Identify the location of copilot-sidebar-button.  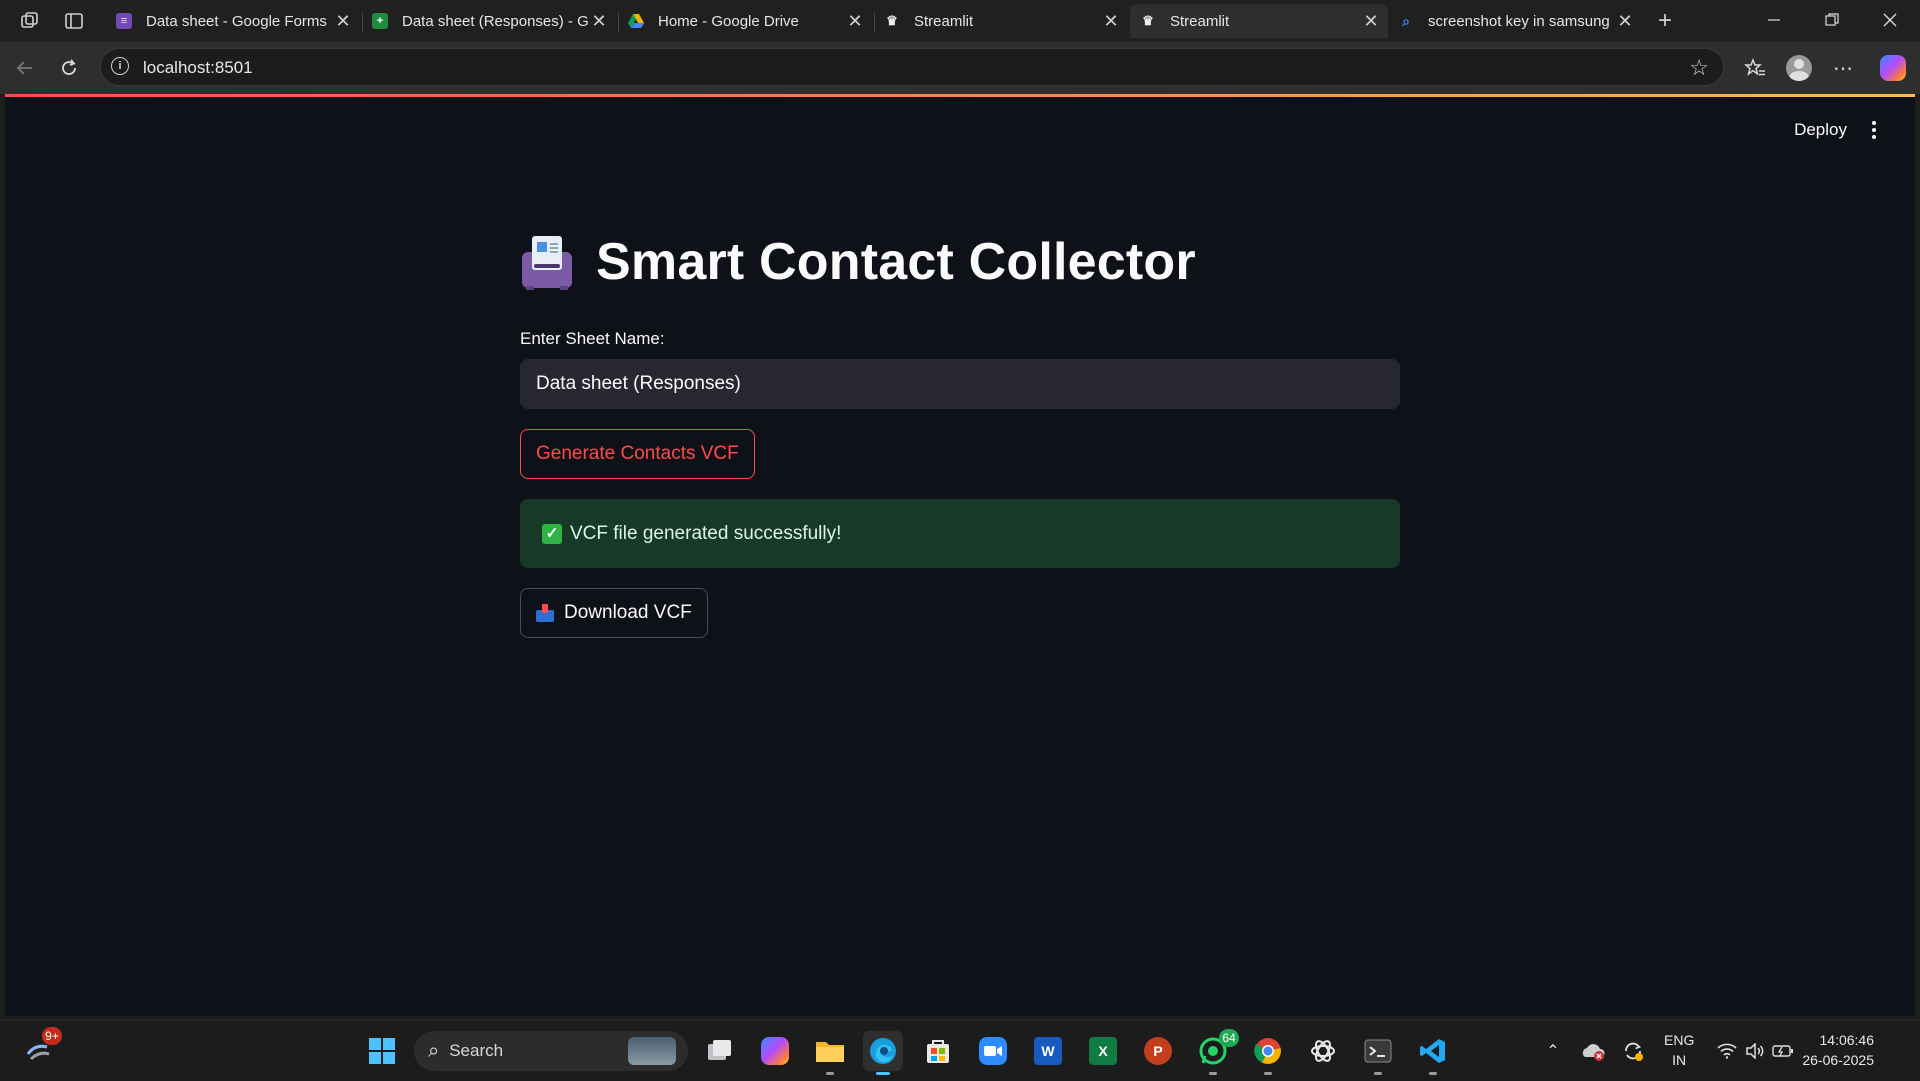
(1893, 68).